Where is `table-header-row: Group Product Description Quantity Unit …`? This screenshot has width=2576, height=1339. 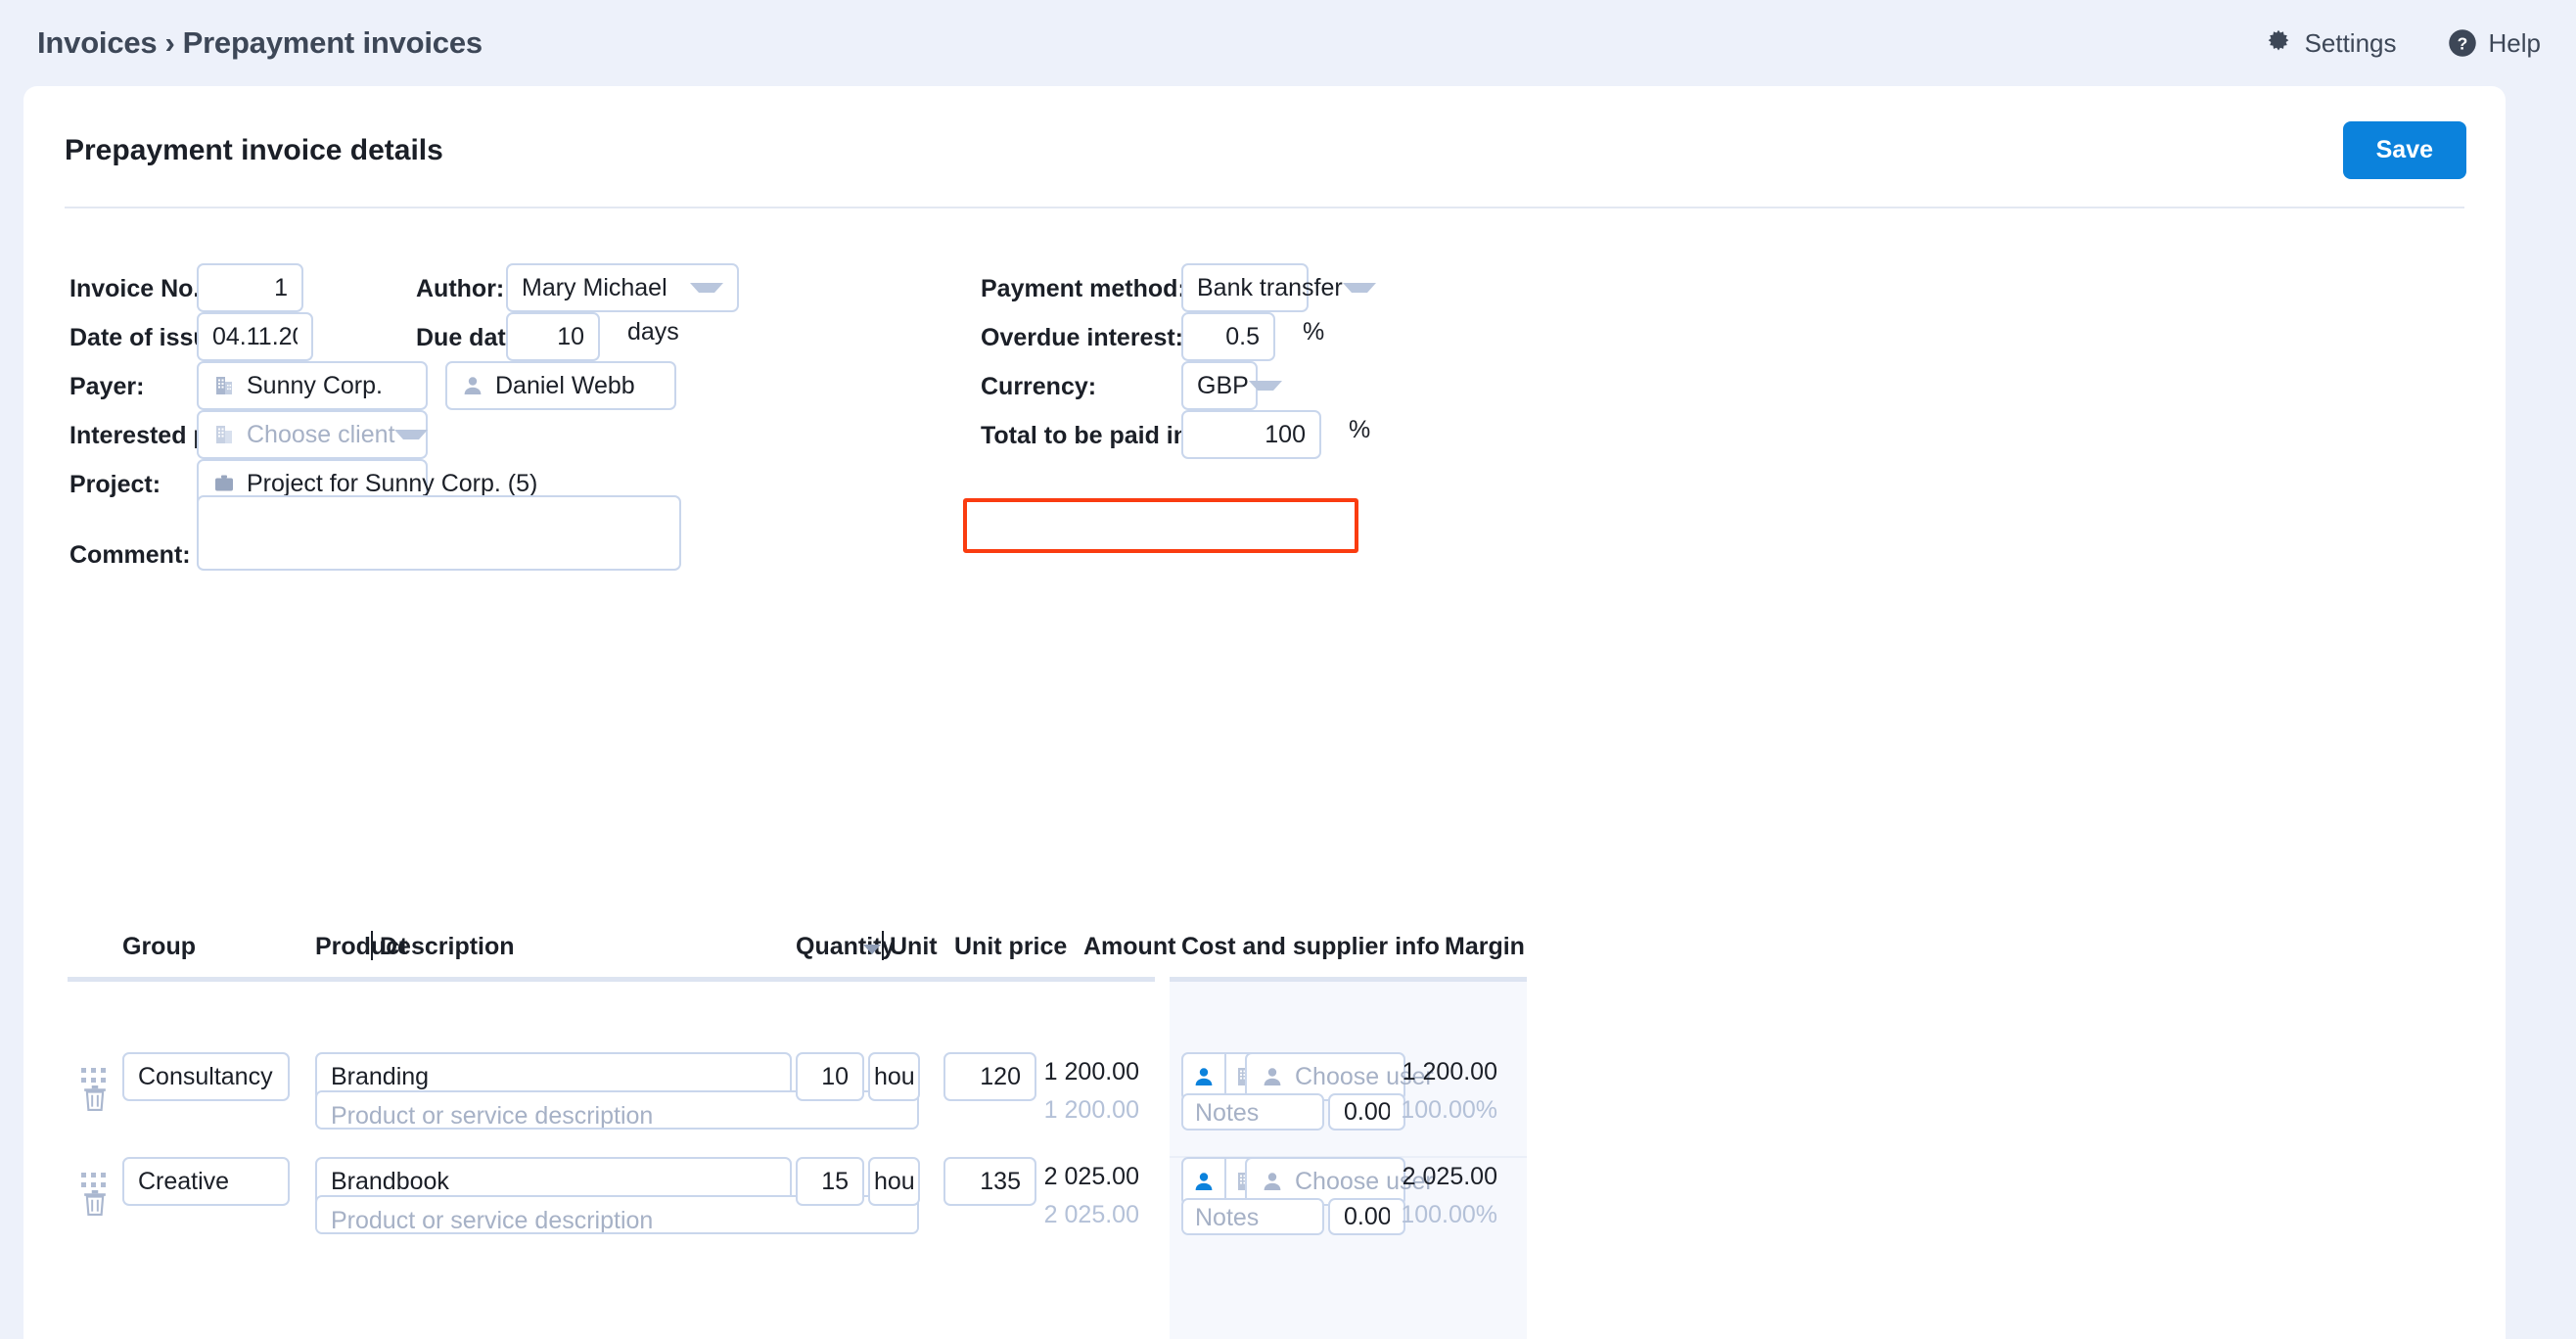
table-header-row: Group Product Description Quantity Unit … is located at coordinates (1264, 948).